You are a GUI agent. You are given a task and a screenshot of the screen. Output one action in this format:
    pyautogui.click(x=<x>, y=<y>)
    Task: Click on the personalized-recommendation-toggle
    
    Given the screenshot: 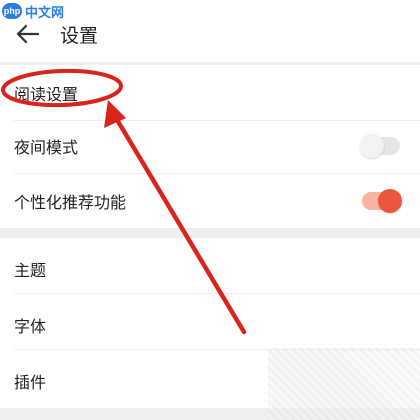 What is the action you would take?
    pyautogui.click(x=382, y=201)
    